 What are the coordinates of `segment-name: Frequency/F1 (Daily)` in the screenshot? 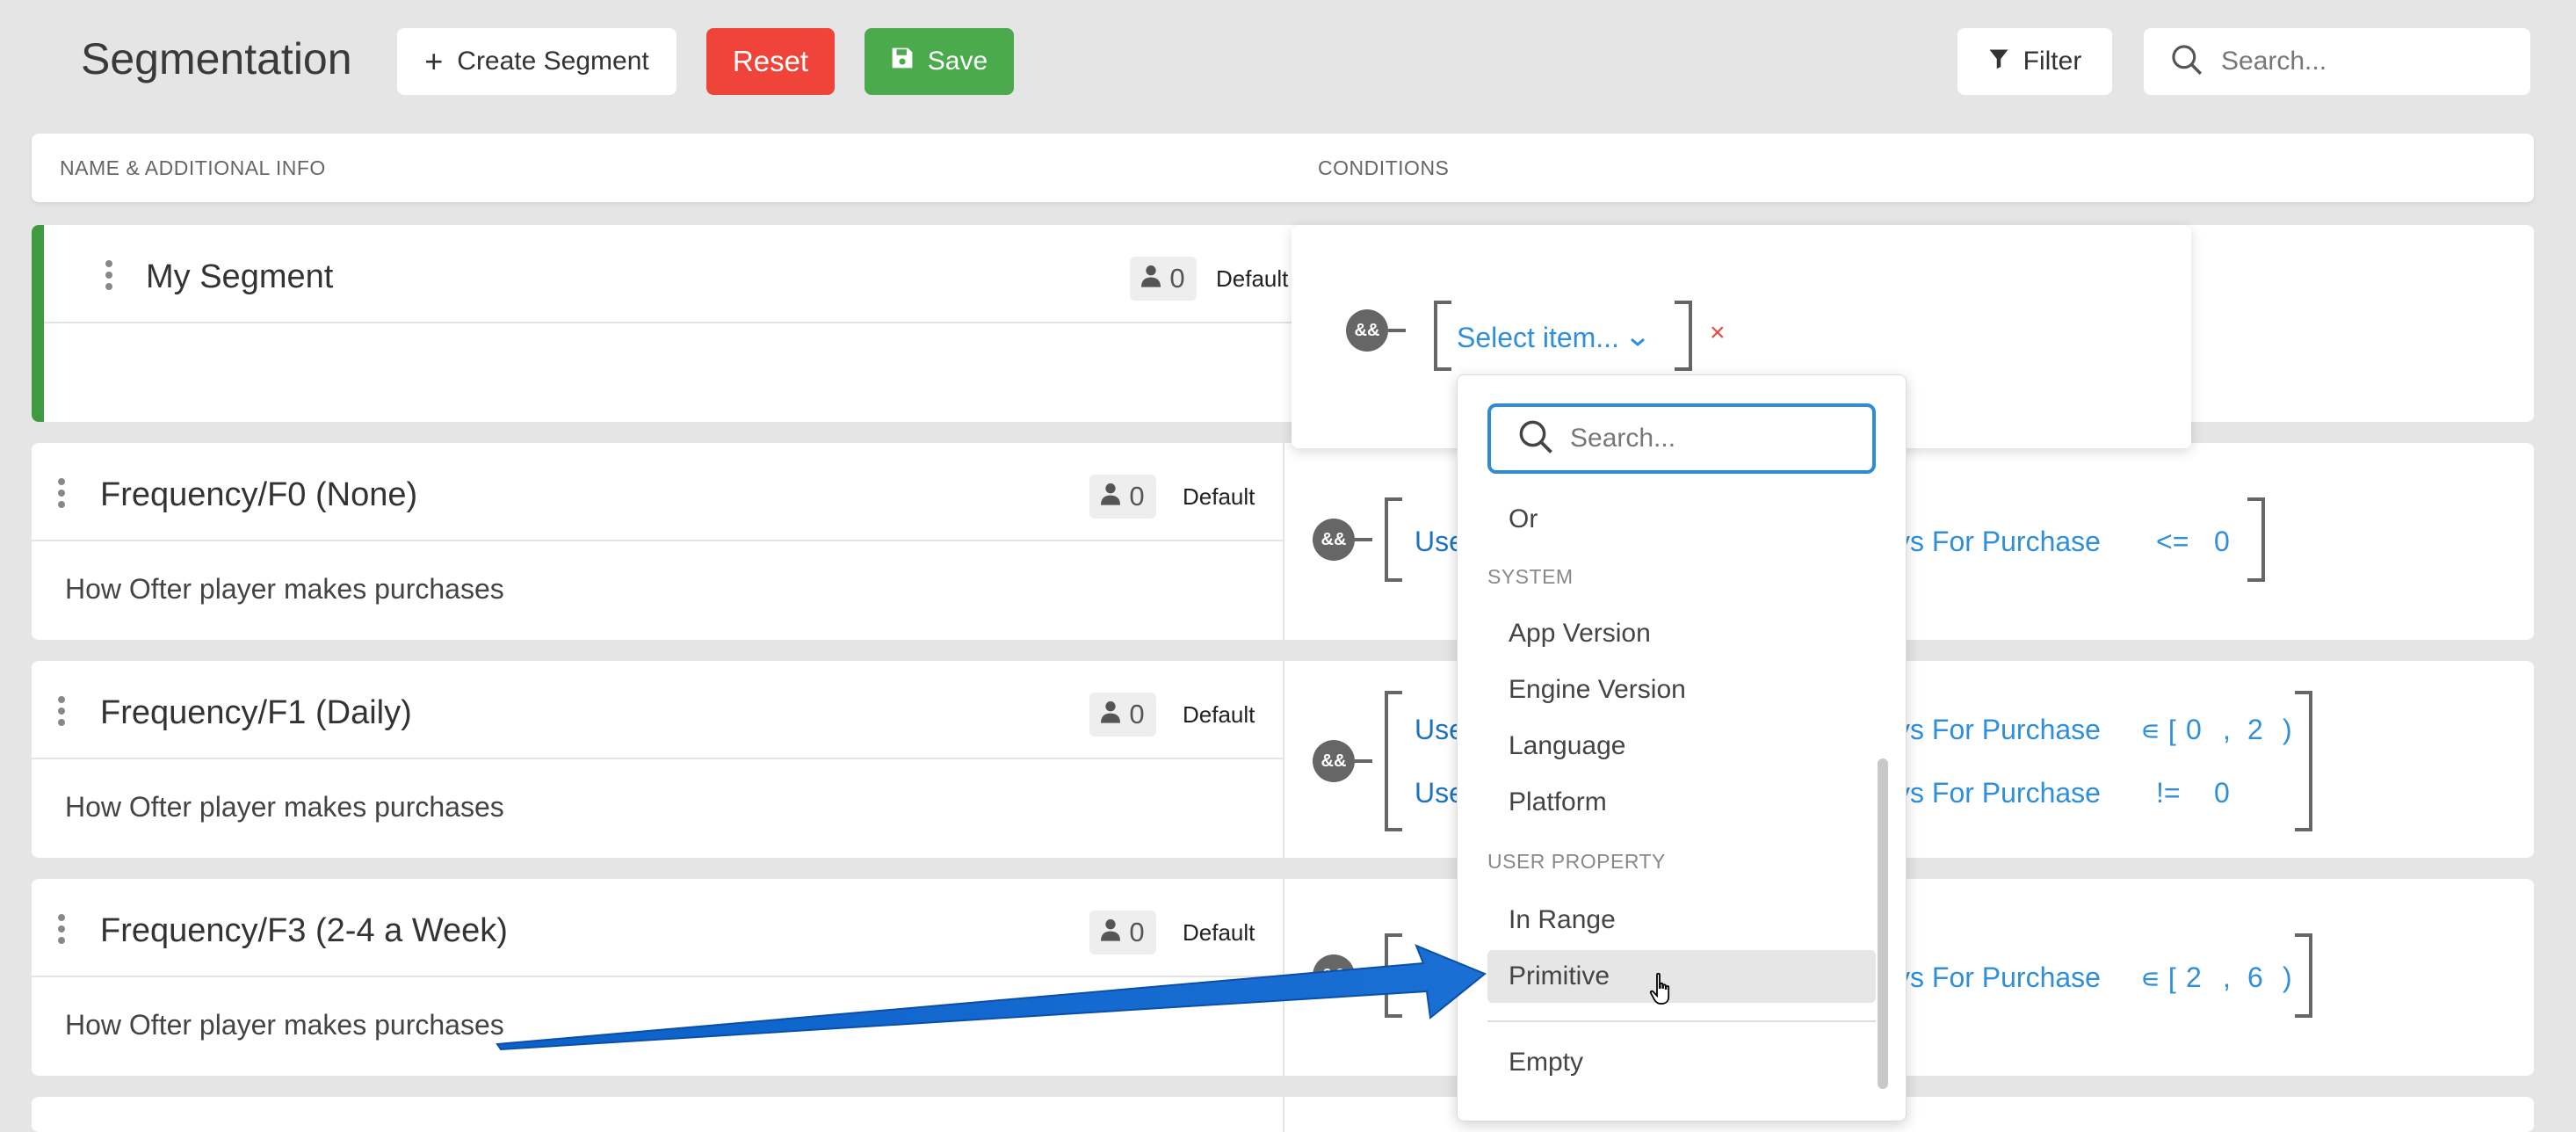 It's located at (256, 713).